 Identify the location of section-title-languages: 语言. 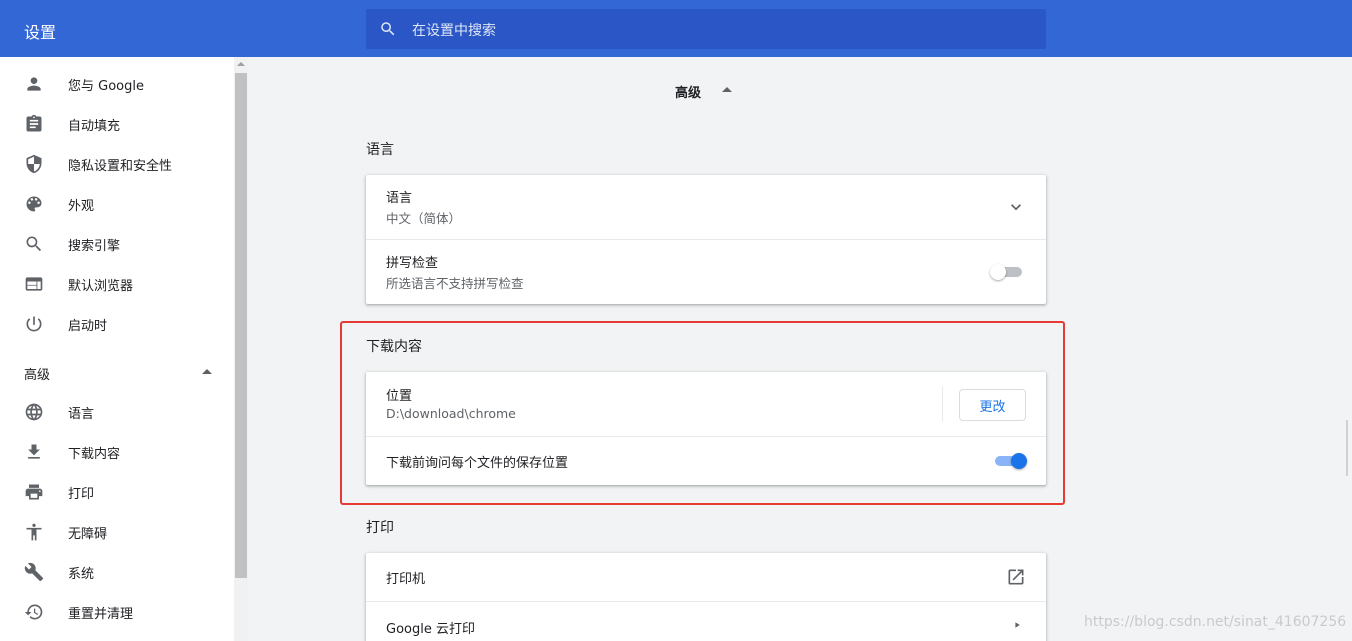
(380, 150).